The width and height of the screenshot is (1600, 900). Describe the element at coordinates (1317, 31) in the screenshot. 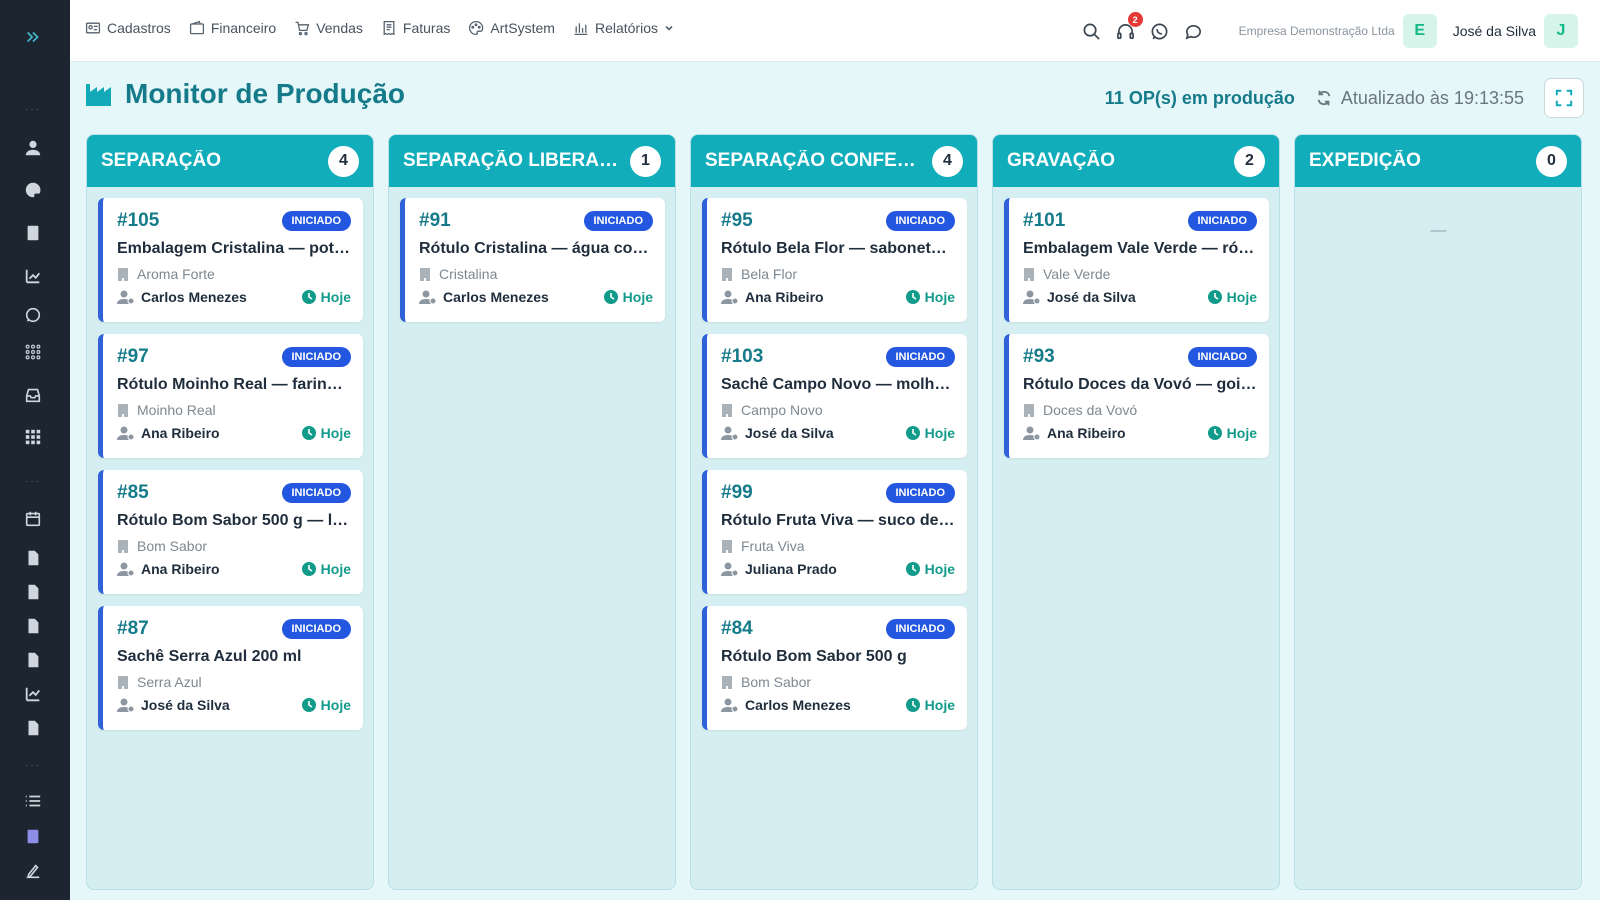

I see `company-name: Empresa Demonstração Ltda` at that location.